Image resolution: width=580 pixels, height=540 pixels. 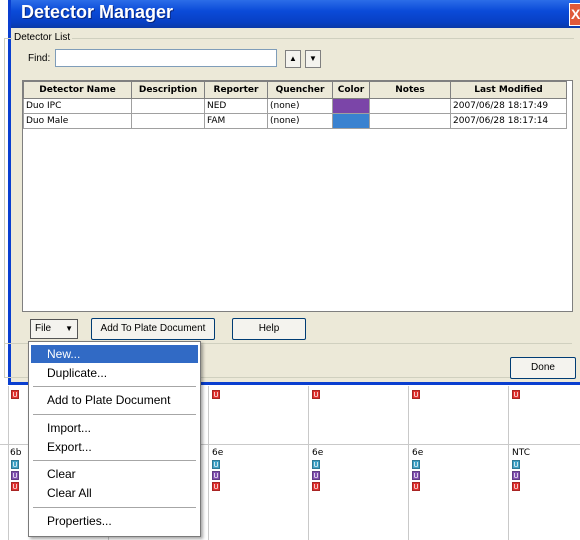 What do you see at coordinates (114, 493) in the screenshot?
I see `menu-item-clear-all: Clear All` at bounding box center [114, 493].